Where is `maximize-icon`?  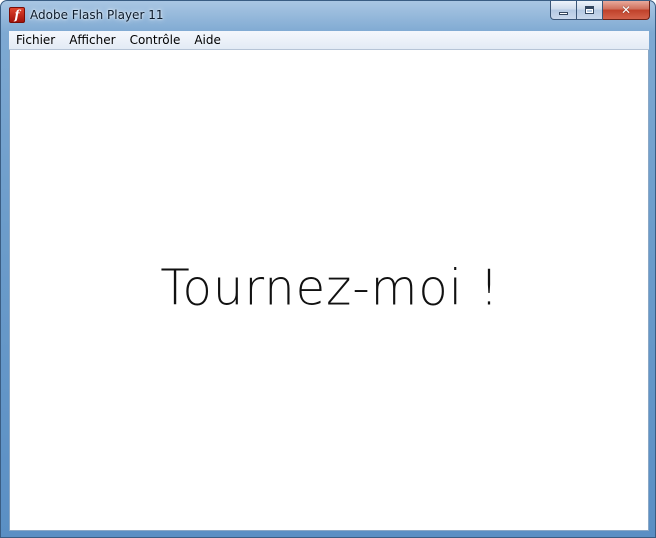
maximize-icon is located at coordinates (589, 10).